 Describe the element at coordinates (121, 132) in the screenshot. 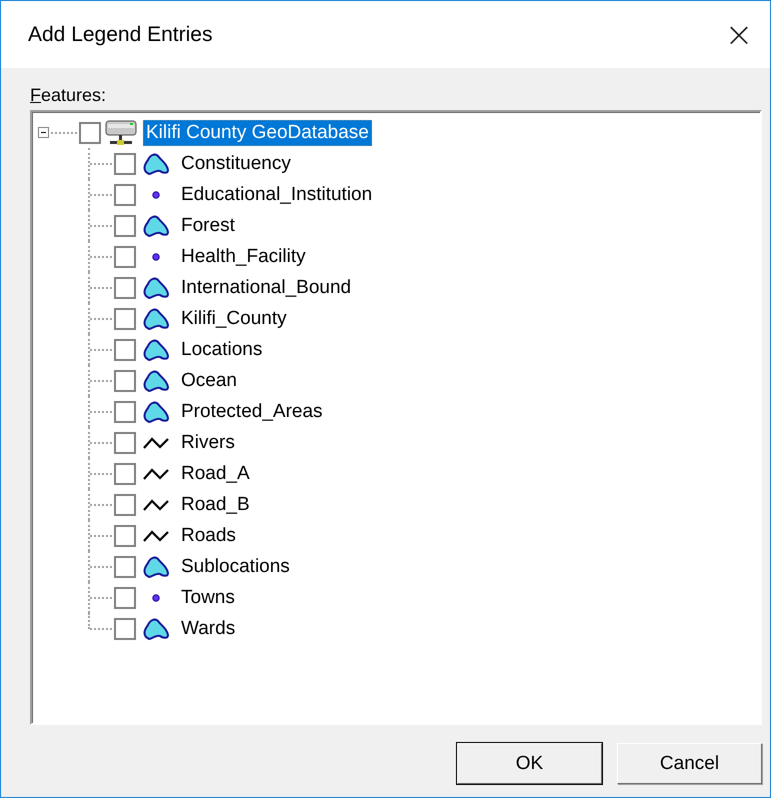

I see `database-server-icon` at that location.